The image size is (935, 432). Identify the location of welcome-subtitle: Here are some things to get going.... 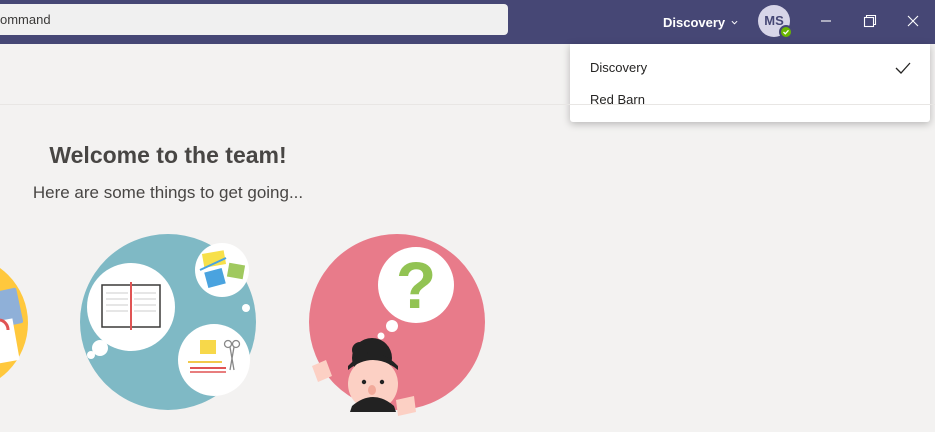
(168, 192).